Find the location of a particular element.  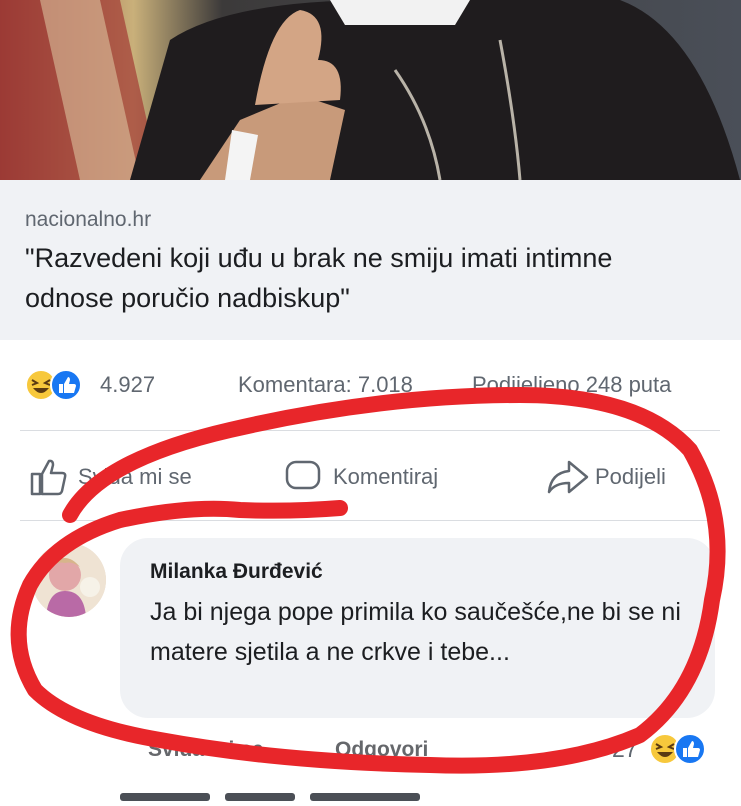

next-comment-cutoff is located at coordinates (310, 794).